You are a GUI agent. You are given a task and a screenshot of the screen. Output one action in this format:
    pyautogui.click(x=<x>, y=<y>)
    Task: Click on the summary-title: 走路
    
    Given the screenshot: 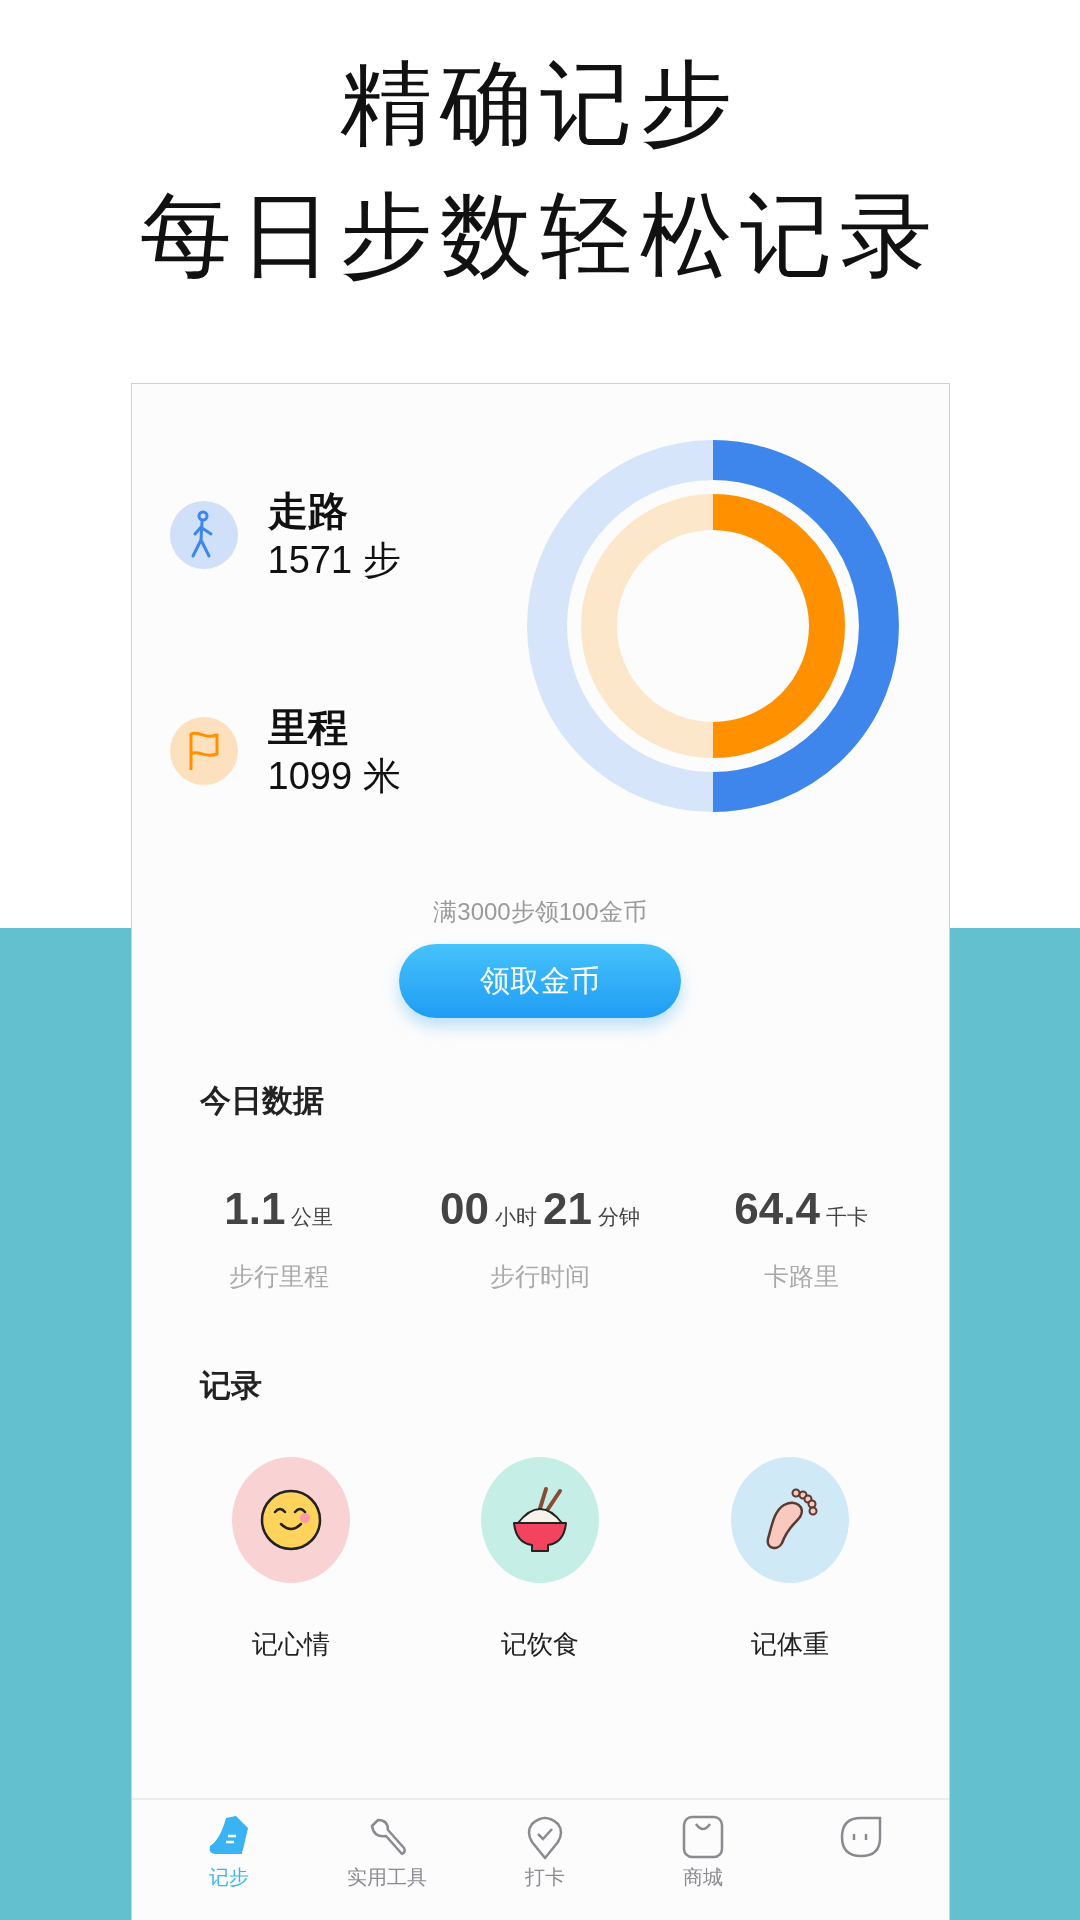 What is the action you would take?
    pyautogui.click(x=308, y=511)
    